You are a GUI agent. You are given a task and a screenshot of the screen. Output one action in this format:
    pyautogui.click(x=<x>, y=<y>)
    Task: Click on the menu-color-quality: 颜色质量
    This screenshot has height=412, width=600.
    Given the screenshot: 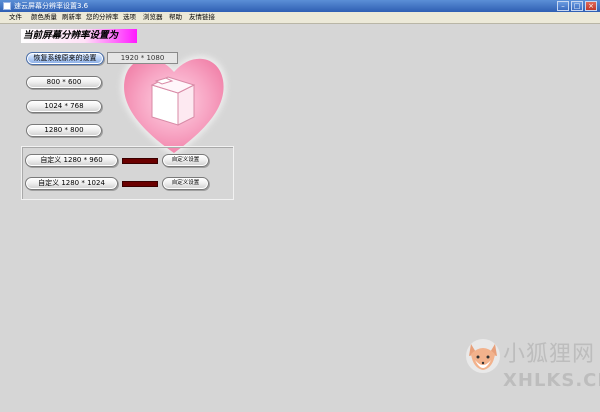 What is the action you would take?
    pyautogui.click(x=44, y=17)
    